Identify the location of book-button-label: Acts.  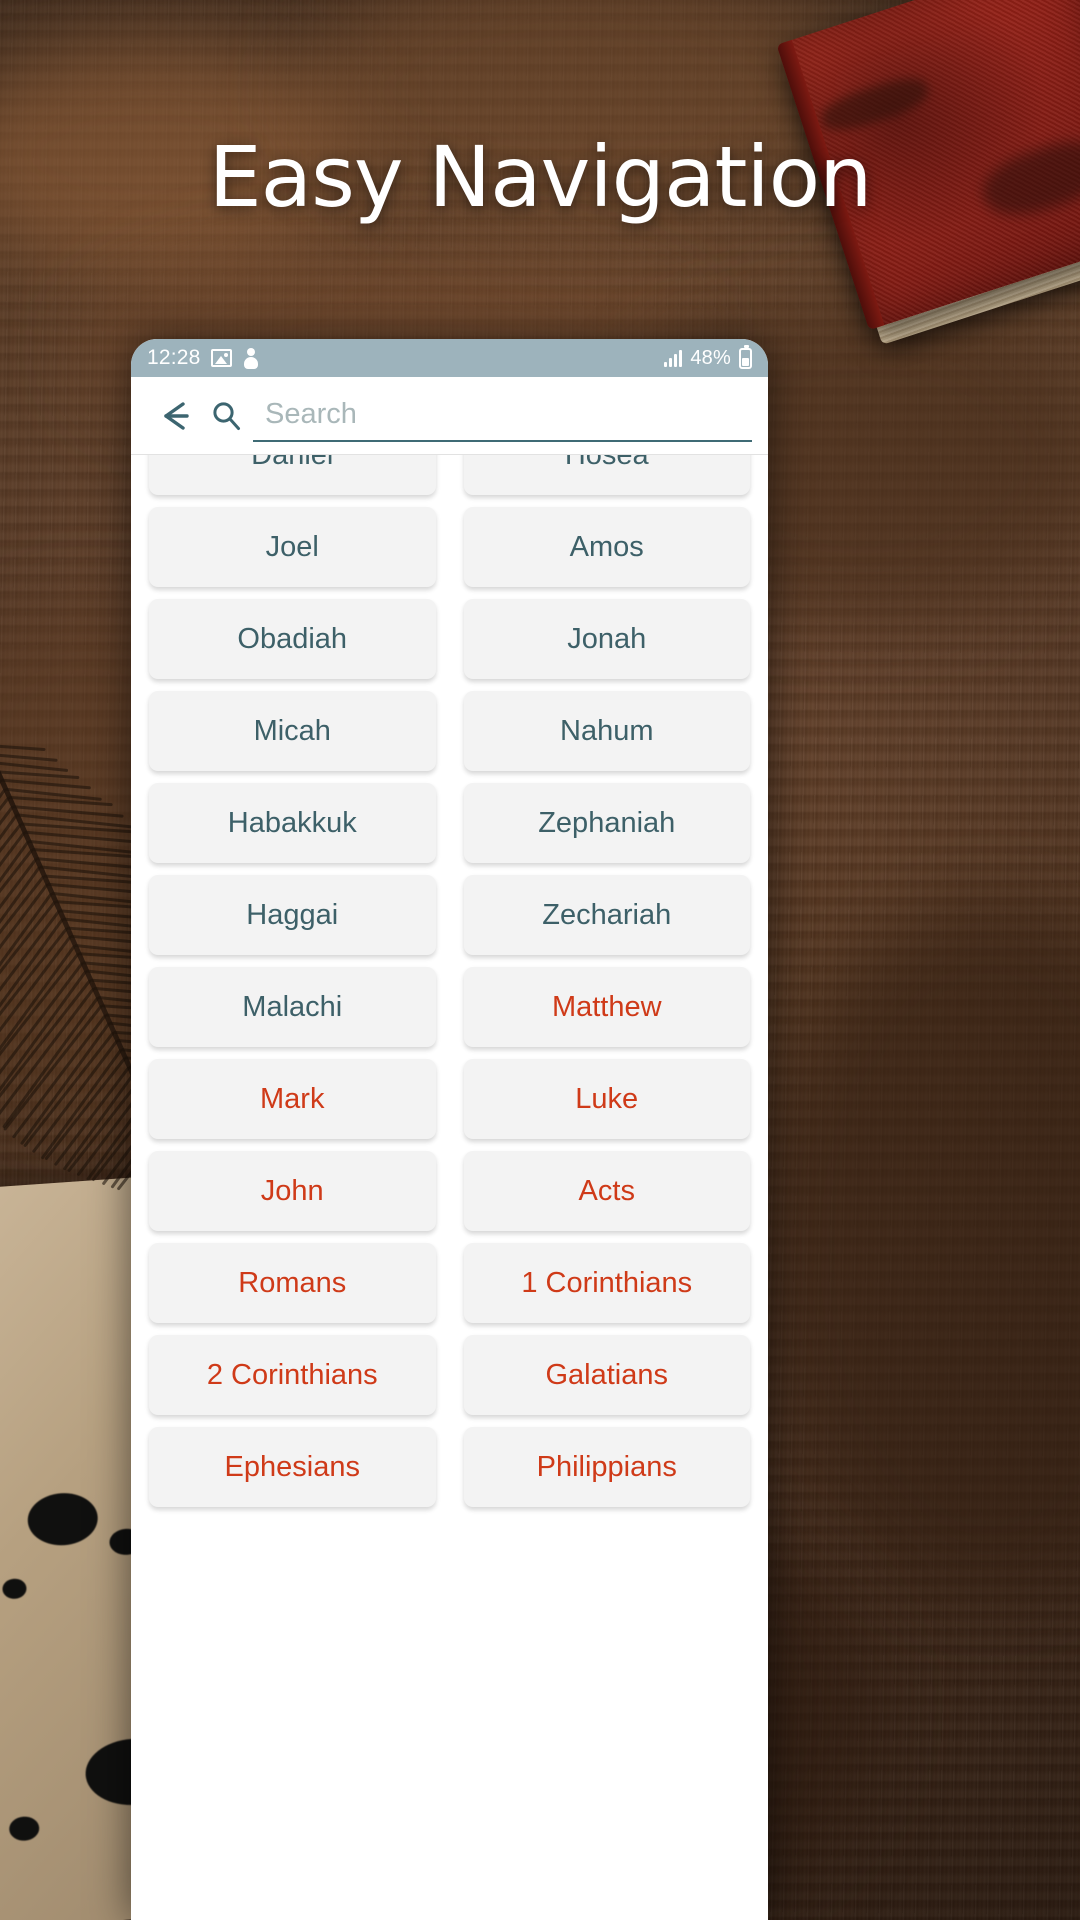
(606, 1190).